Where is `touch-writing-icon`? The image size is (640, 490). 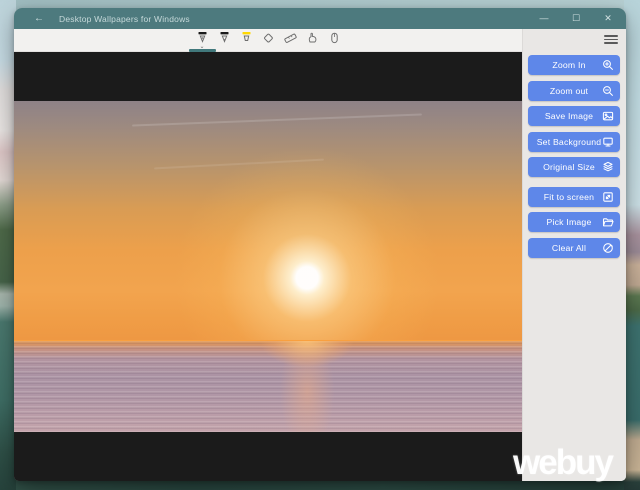
touch-writing-icon is located at coordinates (312, 40).